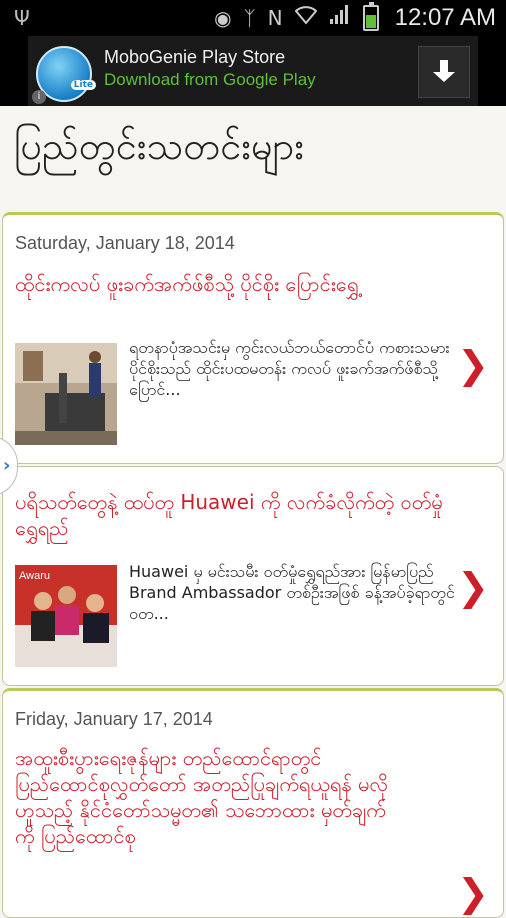 The width and height of the screenshot is (506, 918). Describe the element at coordinates (249, 18) in the screenshot. I see `bluetooth-icon: ᛉ` at that location.